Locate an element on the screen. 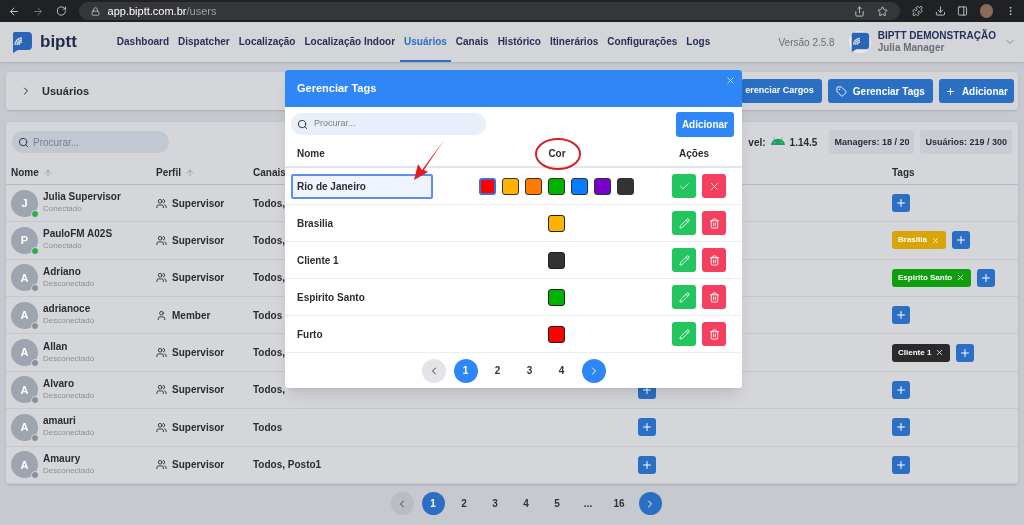  reload-icon is located at coordinates (61, 11).